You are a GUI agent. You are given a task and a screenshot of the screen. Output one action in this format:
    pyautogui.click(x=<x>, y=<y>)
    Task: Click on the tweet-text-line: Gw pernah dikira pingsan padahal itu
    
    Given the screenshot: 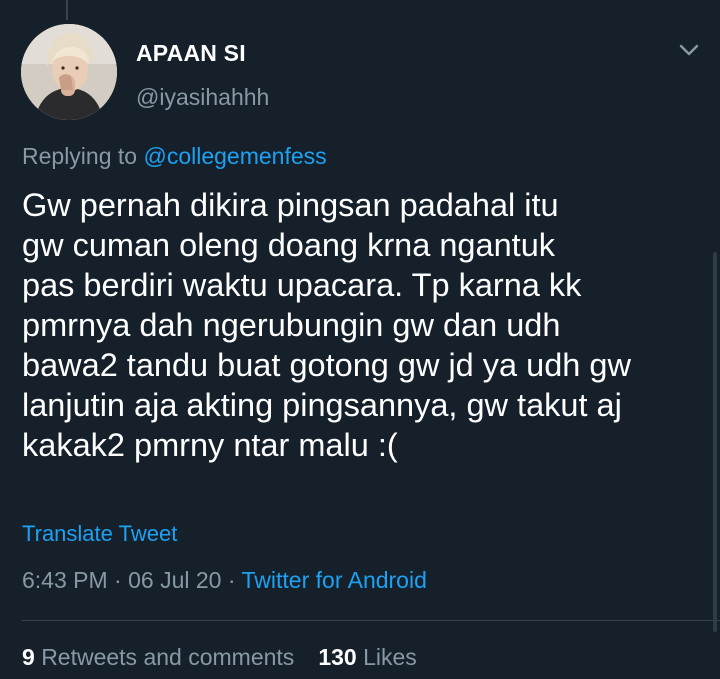 What is the action you would take?
    pyautogui.click(x=290, y=205)
    